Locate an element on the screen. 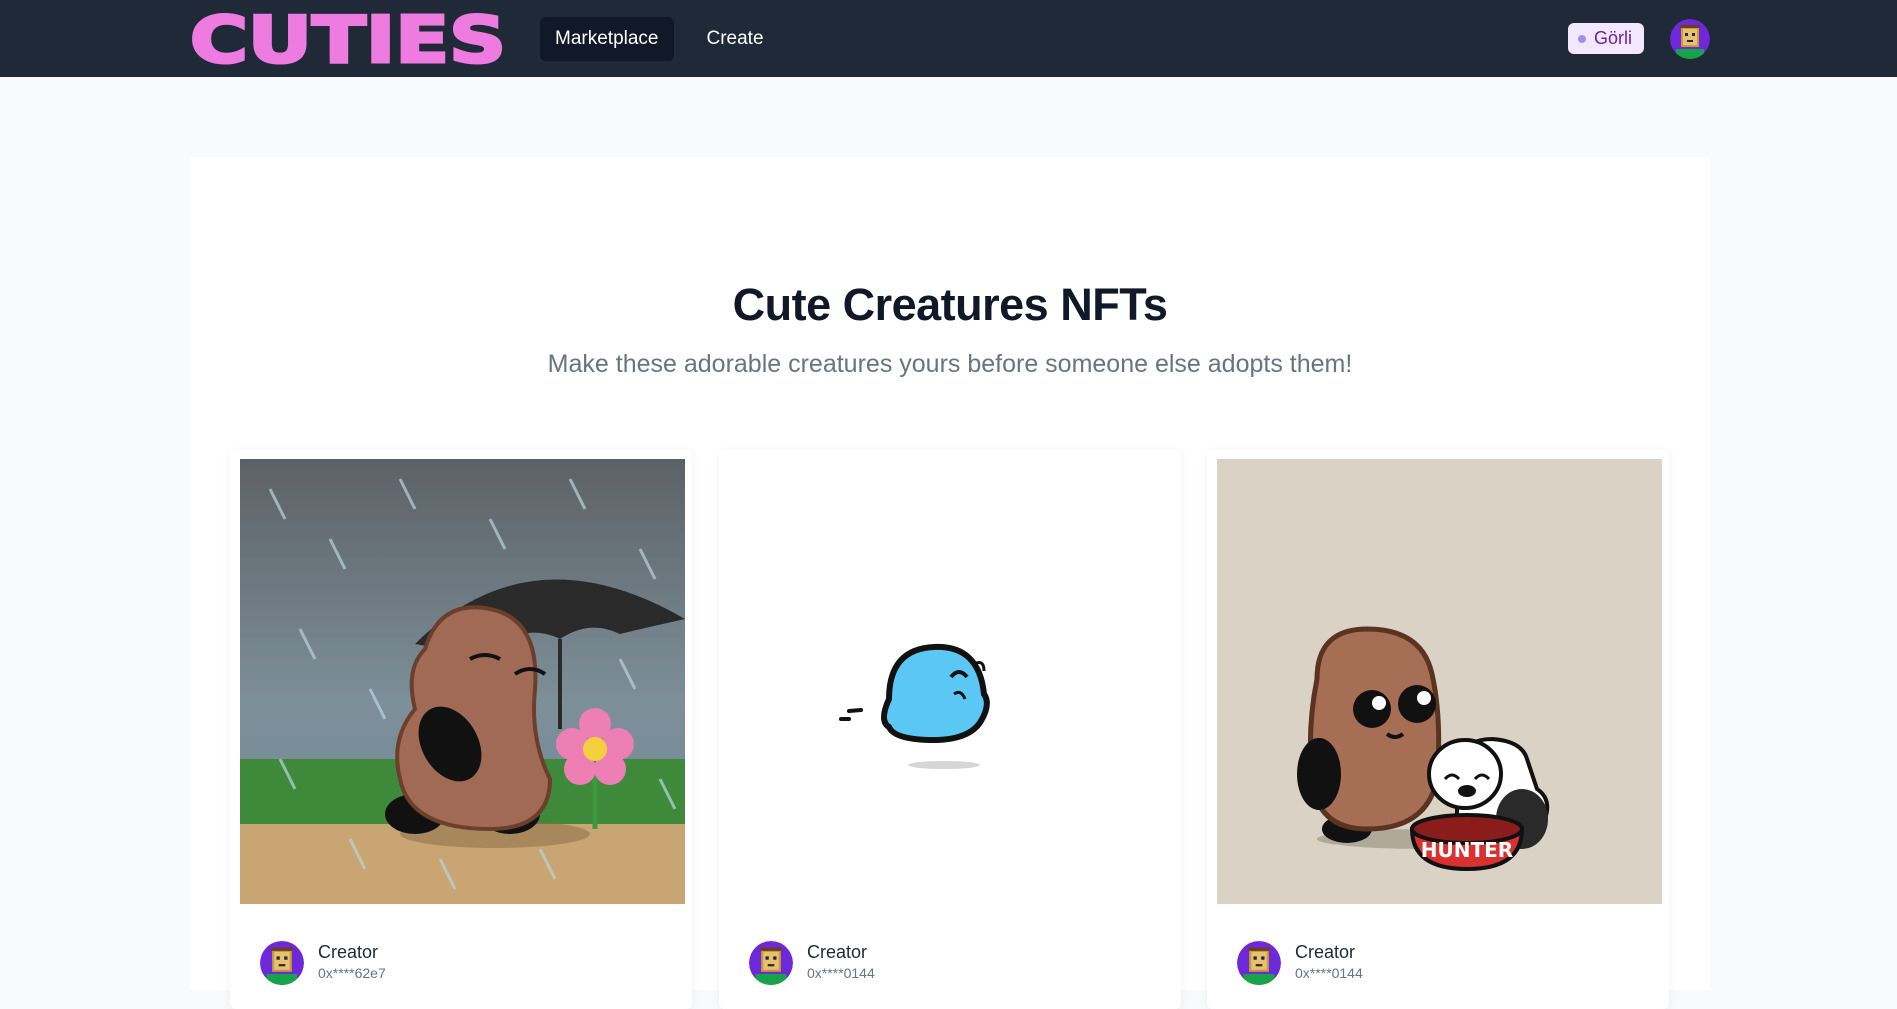  network-badge: Görli is located at coordinates (1606, 38).